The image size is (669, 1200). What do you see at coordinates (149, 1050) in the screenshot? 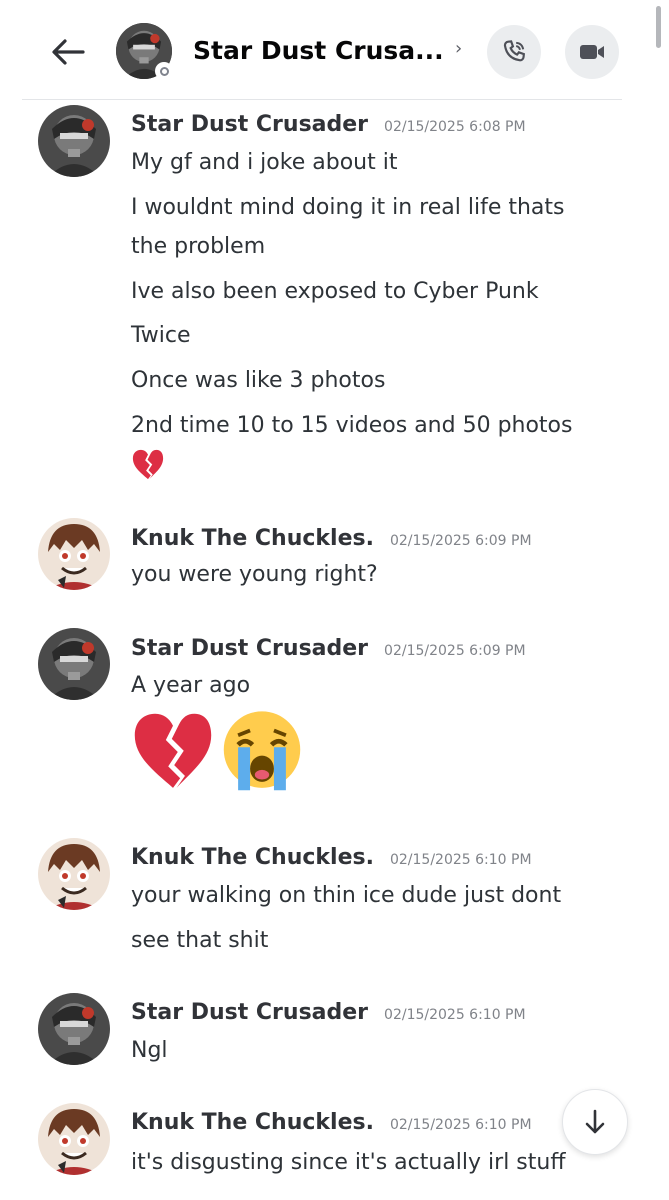
I see `message-line: Ngl` at bounding box center [149, 1050].